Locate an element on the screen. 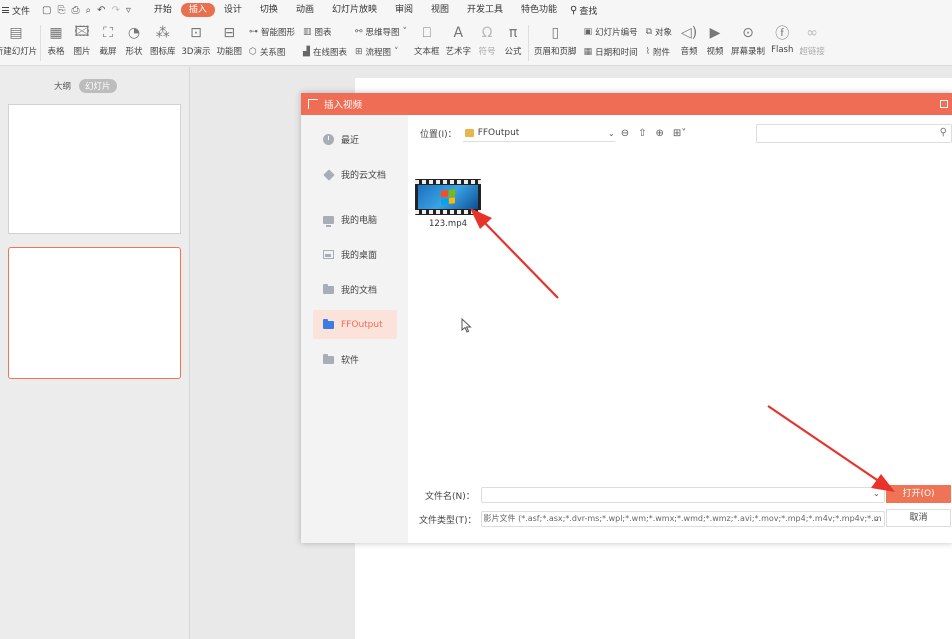 The image size is (952, 639). ribbon-group-charts: ▥ 图表 ▟ 在线图表 is located at coordinates (325, 40).